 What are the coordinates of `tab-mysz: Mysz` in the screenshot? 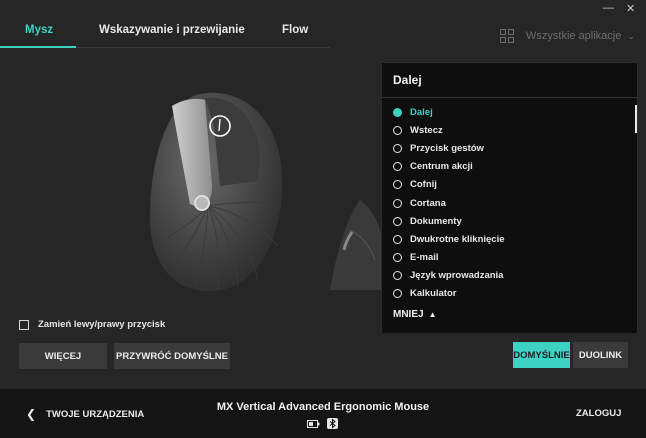 It's located at (39, 30).